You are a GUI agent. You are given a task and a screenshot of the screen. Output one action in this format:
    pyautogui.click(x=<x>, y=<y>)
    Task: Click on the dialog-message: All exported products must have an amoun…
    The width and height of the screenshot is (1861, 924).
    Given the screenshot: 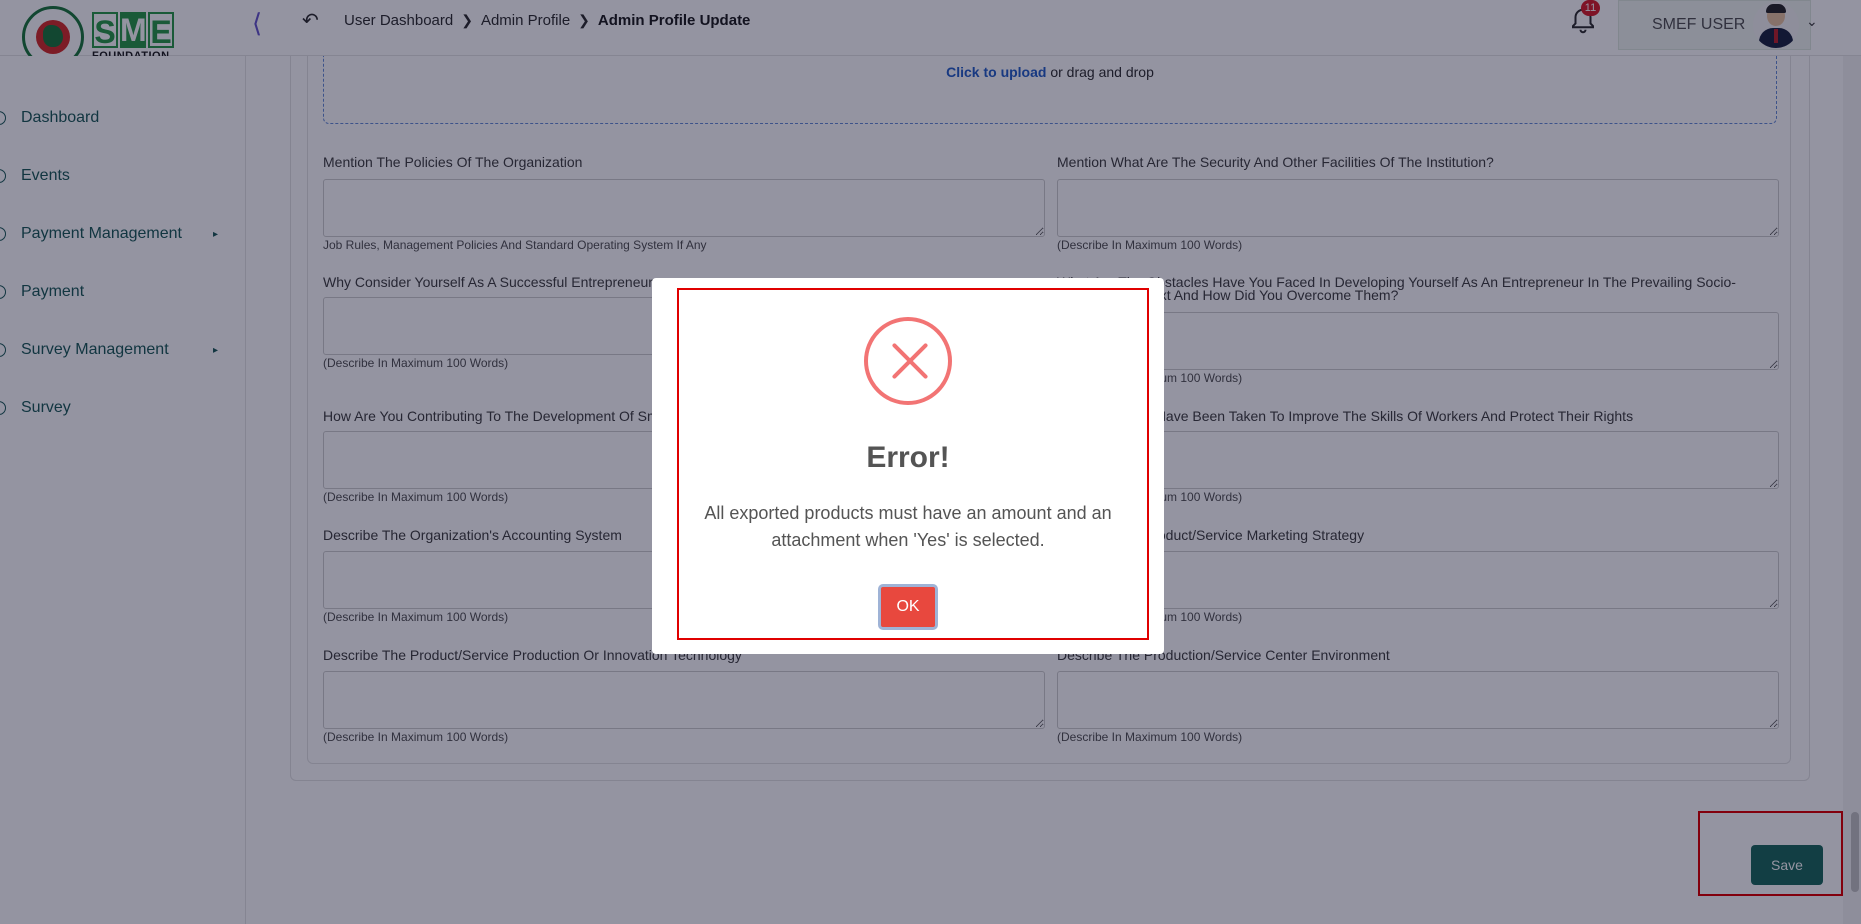 What is the action you would take?
    pyautogui.click(x=908, y=526)
    